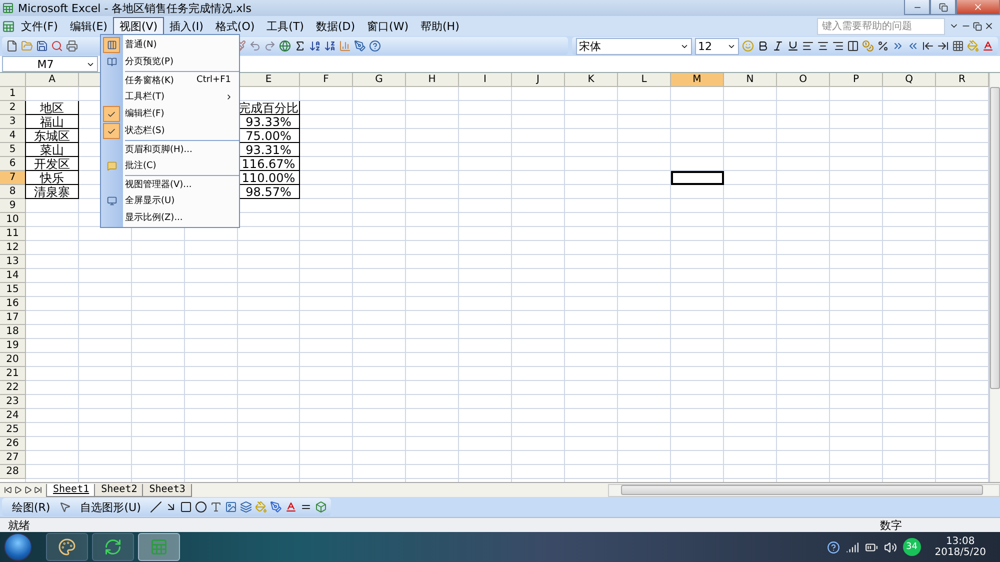 The width and height of the screenshot is (1000, 562). What do you see at coordinates (65, 507) in the screenshot?
I see `pointer-icon` at bounding box center [65, 507].